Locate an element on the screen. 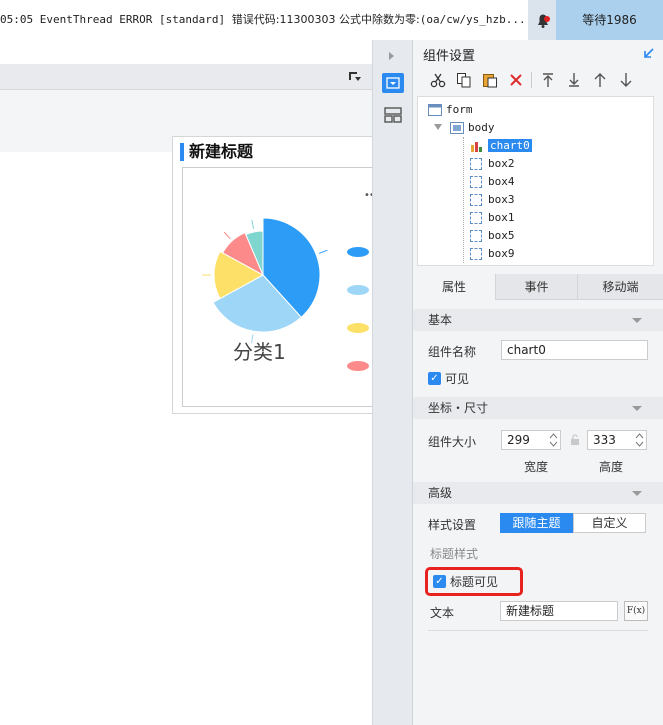 The width and height of the screenshot is (663, 725). error-message-prefix: 05:05 EventThread ERROR [standard] is located at coordinates (116, 19).